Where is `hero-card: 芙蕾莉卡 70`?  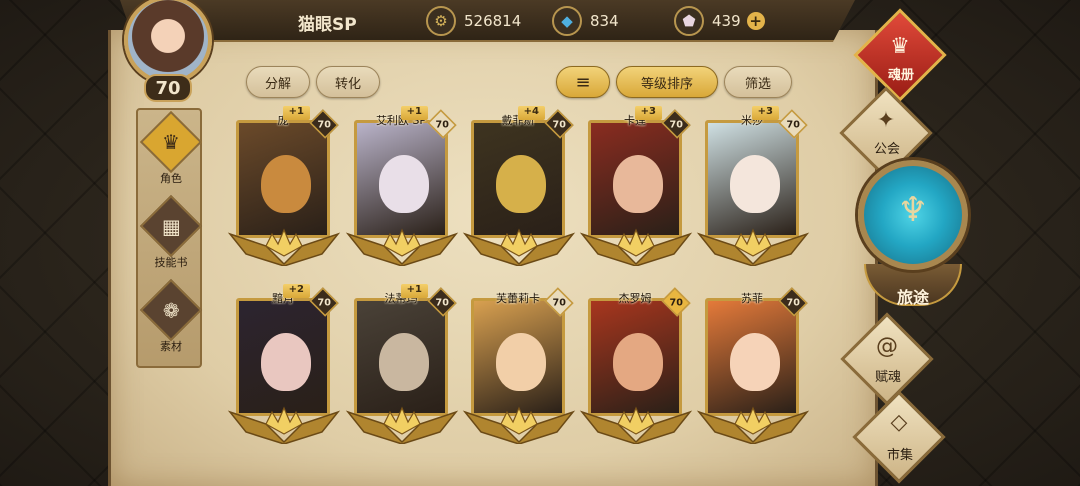 hero-card: 芙蕾莉卡 70 is located at coordinates (519, 365).